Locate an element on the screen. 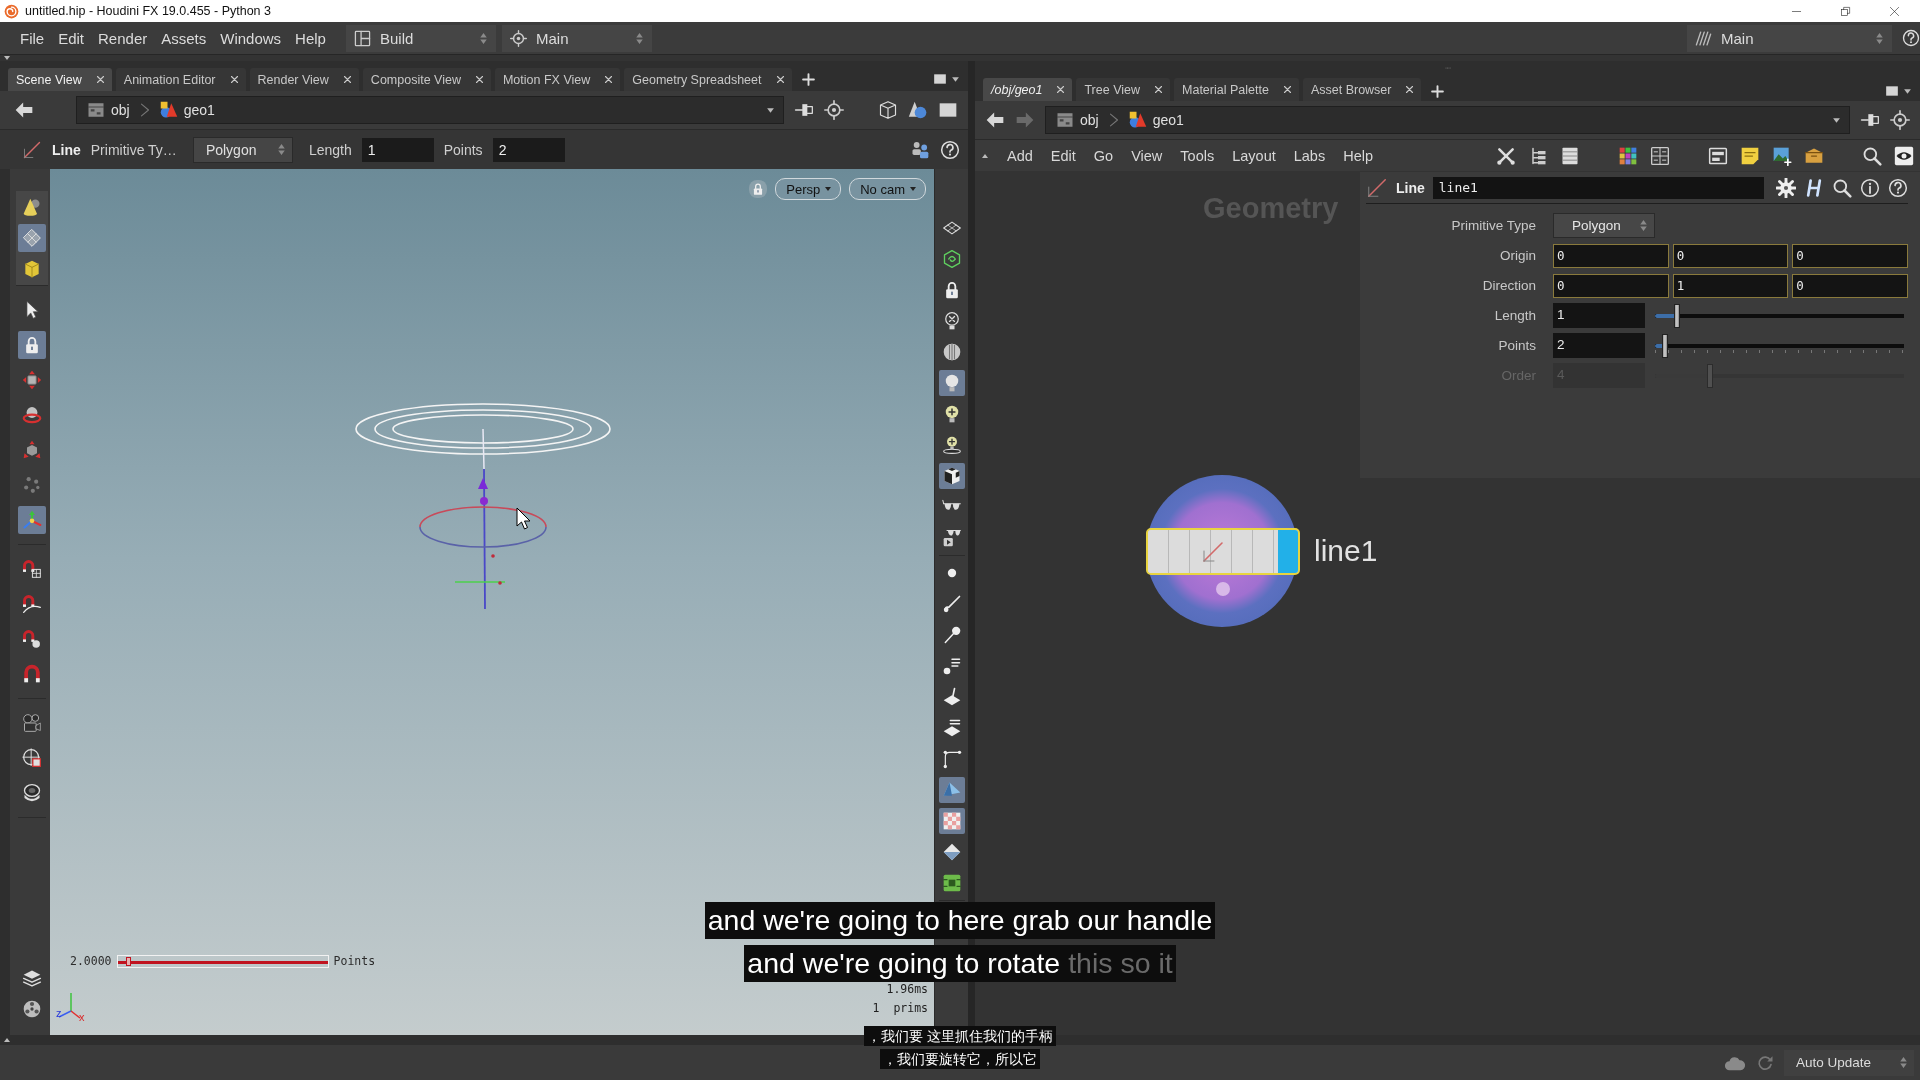 The height and width of the screenshot is (1080, 1920). tab: Render View is located at coordinates (304, 79).